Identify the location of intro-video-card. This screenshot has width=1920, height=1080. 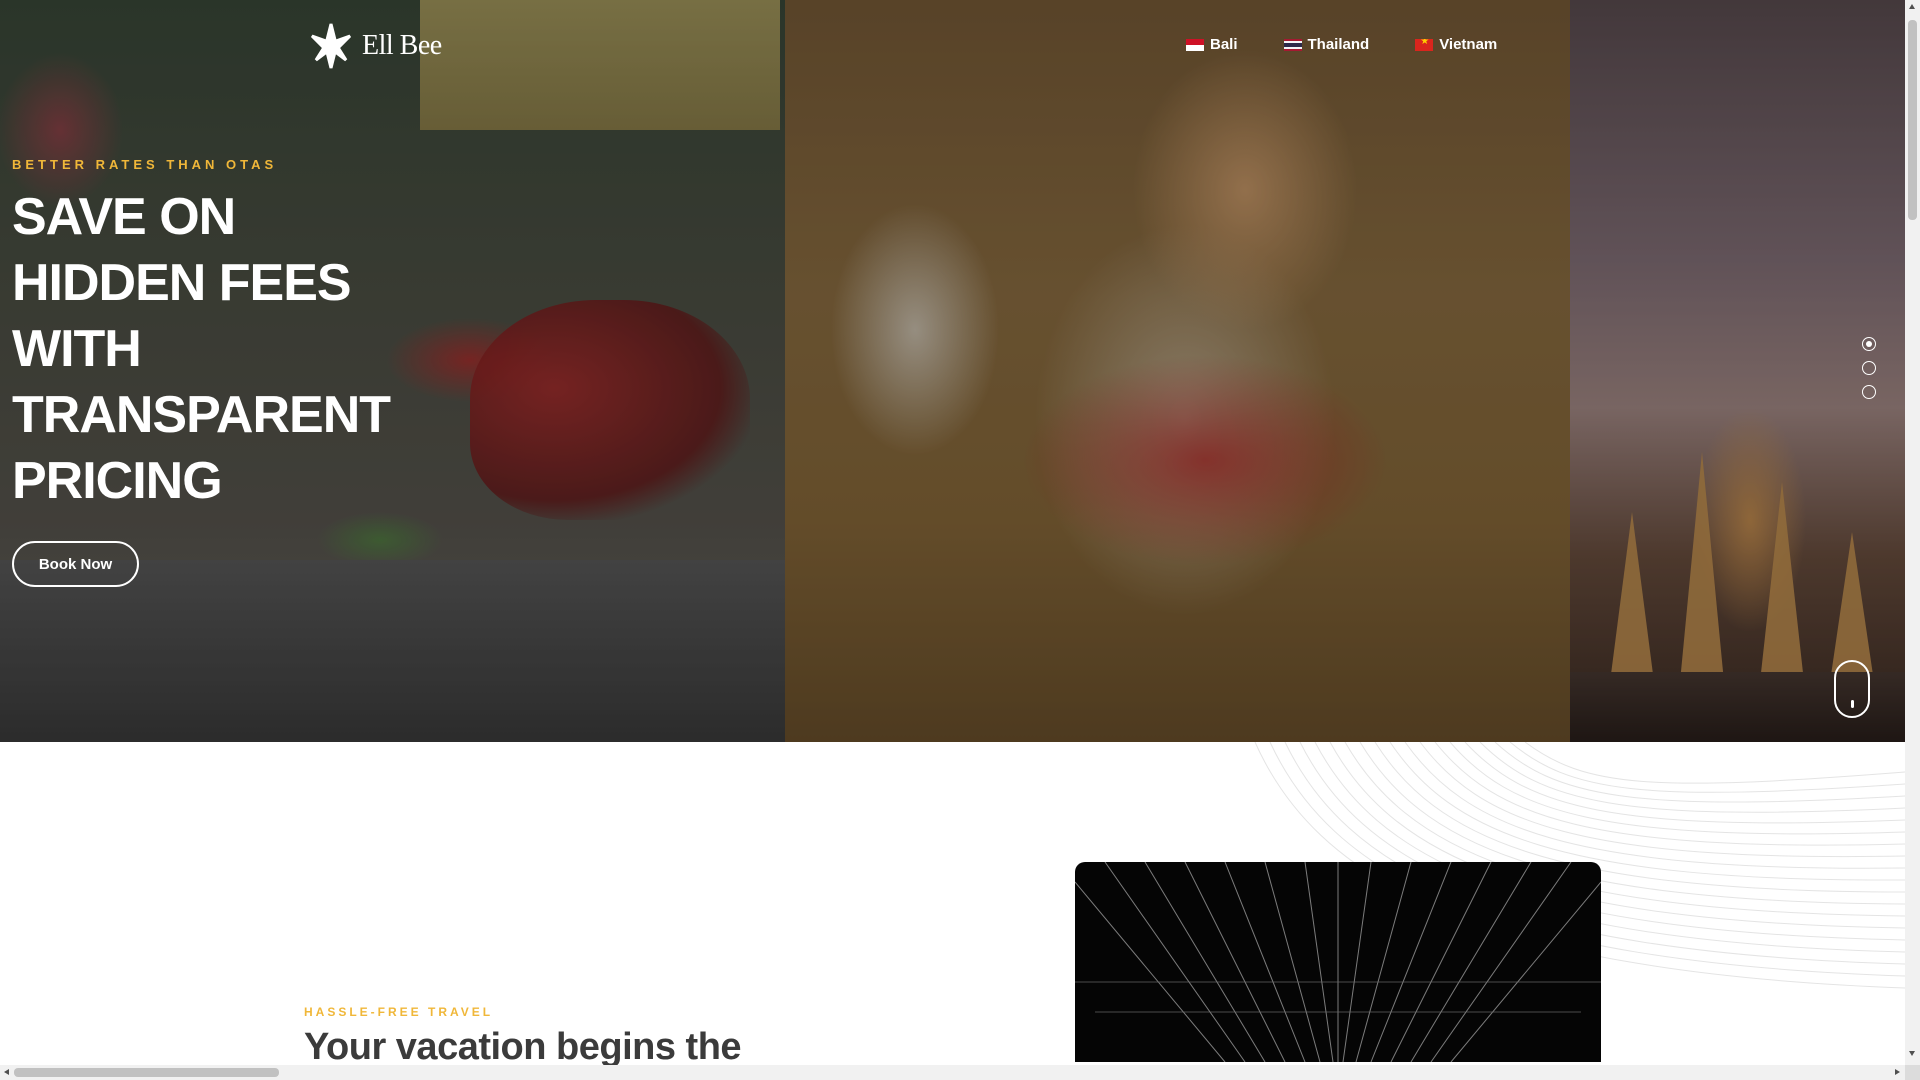
(1338, 962).